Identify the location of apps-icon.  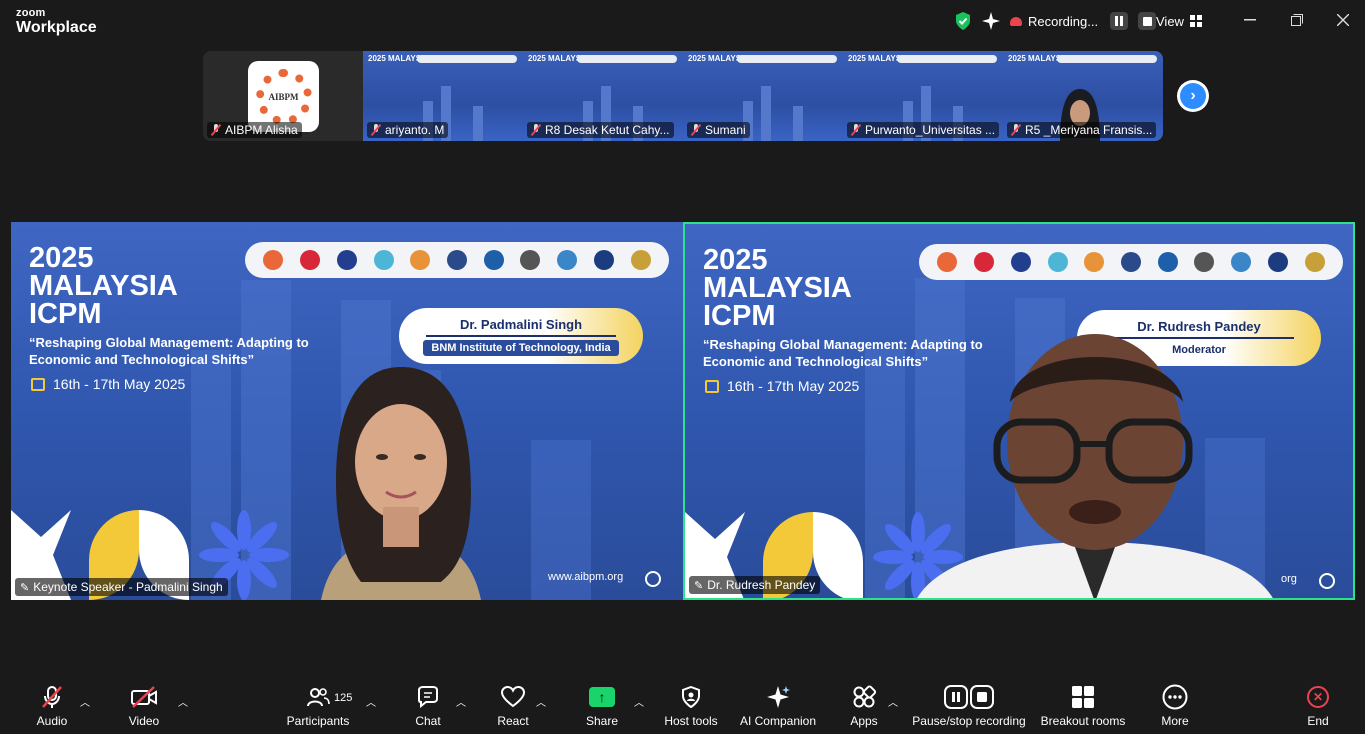
(864, 697).